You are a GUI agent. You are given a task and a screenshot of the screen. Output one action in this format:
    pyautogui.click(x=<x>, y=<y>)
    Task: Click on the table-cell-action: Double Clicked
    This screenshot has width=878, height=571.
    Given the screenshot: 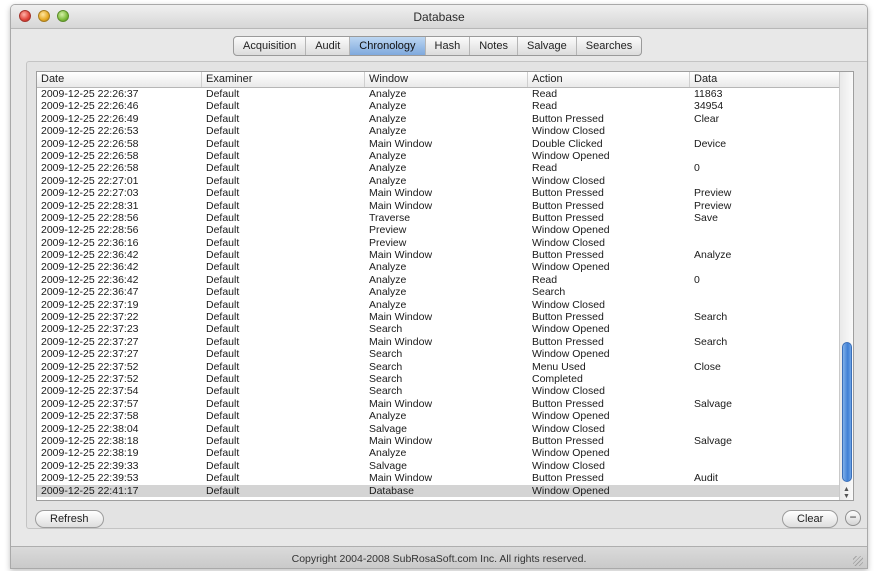 What is the action you would take?
    pyautogui.click(x=567, y=143)
    